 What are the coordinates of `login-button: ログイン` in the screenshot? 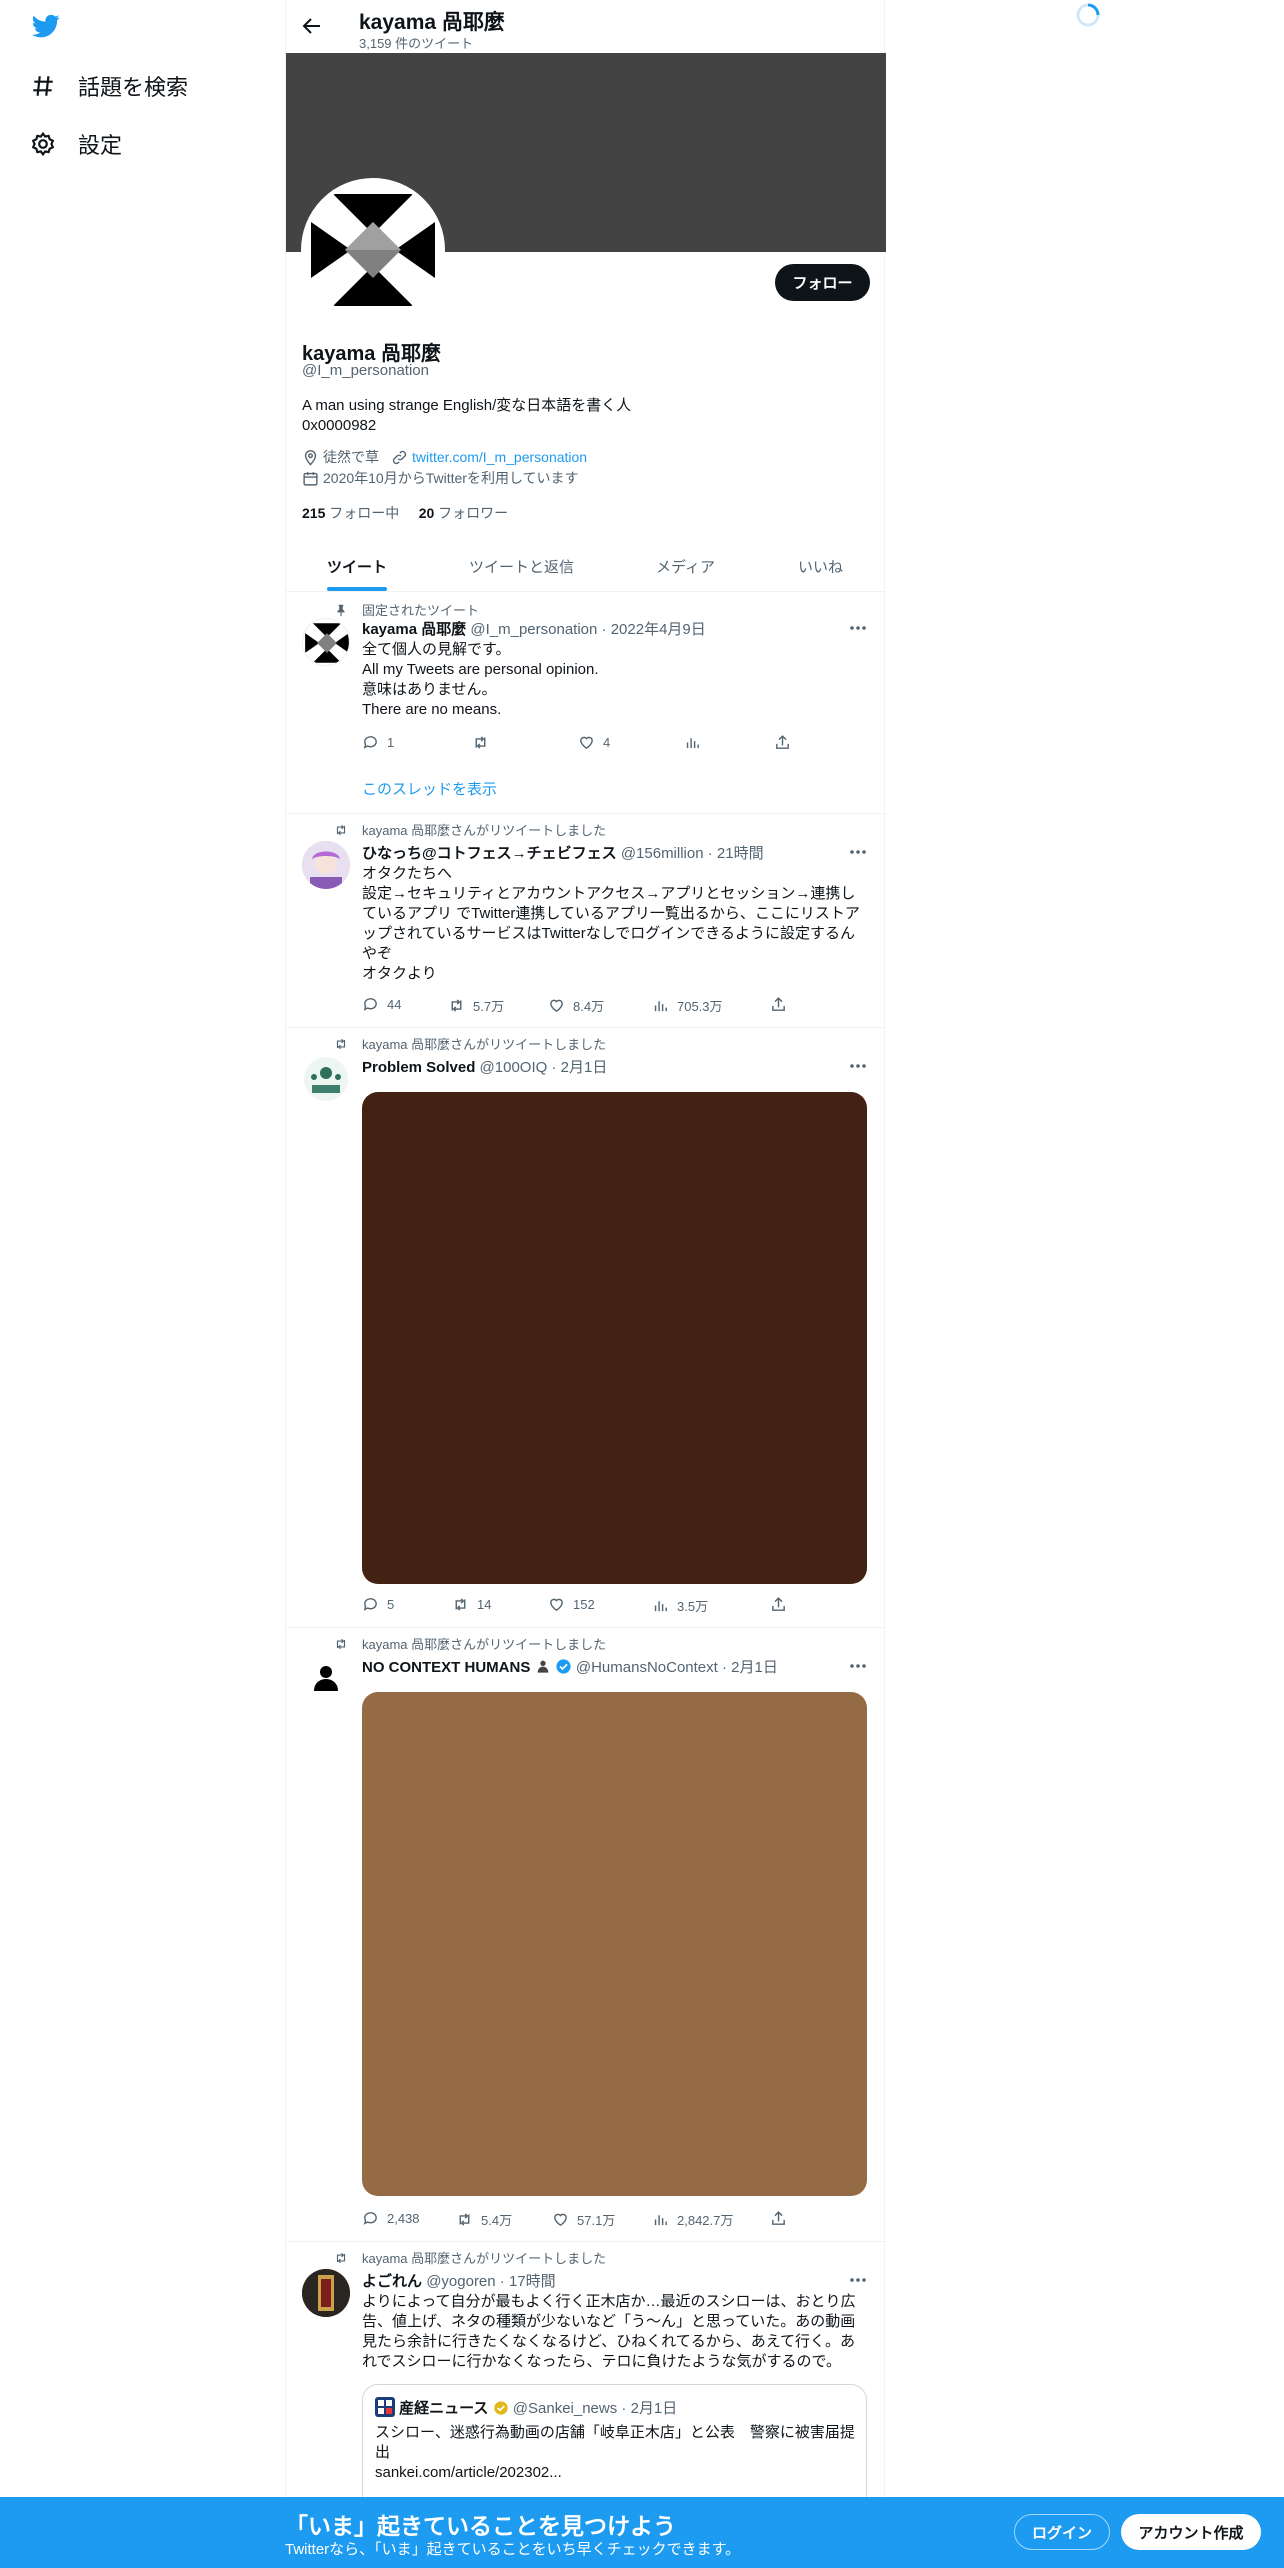 It's located at (1062, 2532).